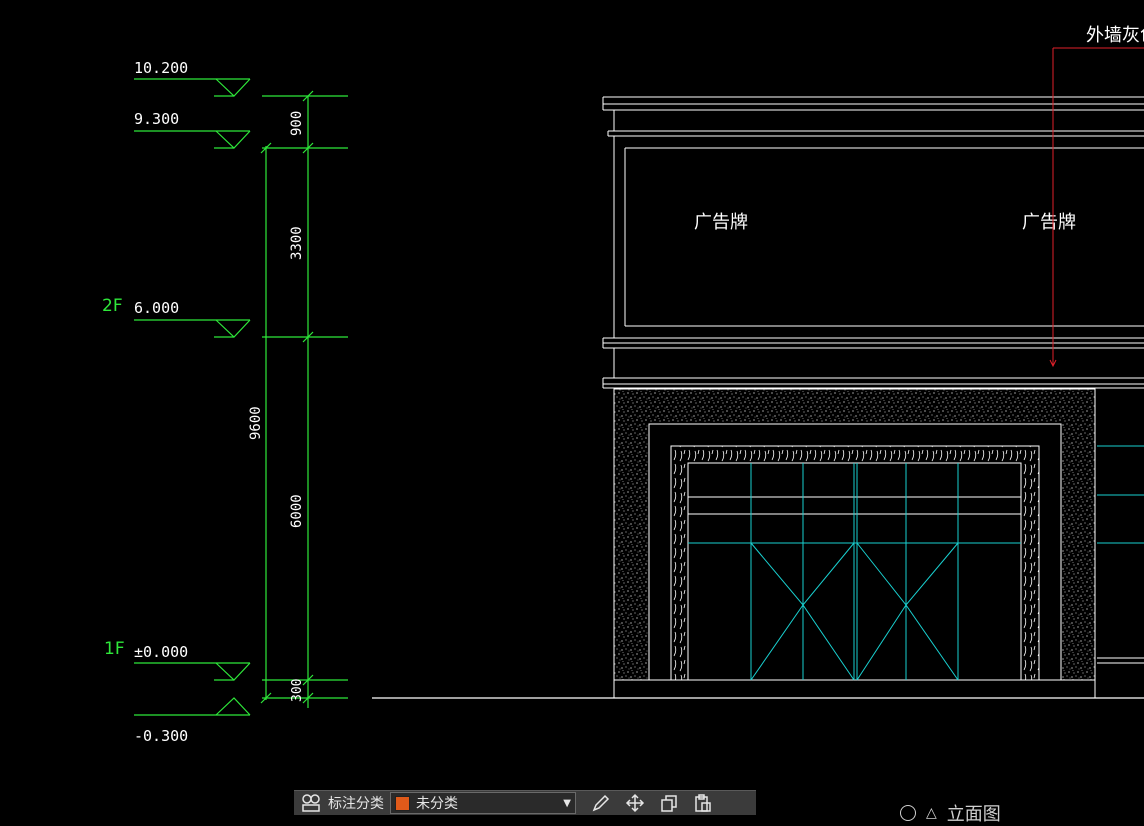 The height and width of the screenshot is (826, 1144). I want to click on move-icon, so click(635, 803).